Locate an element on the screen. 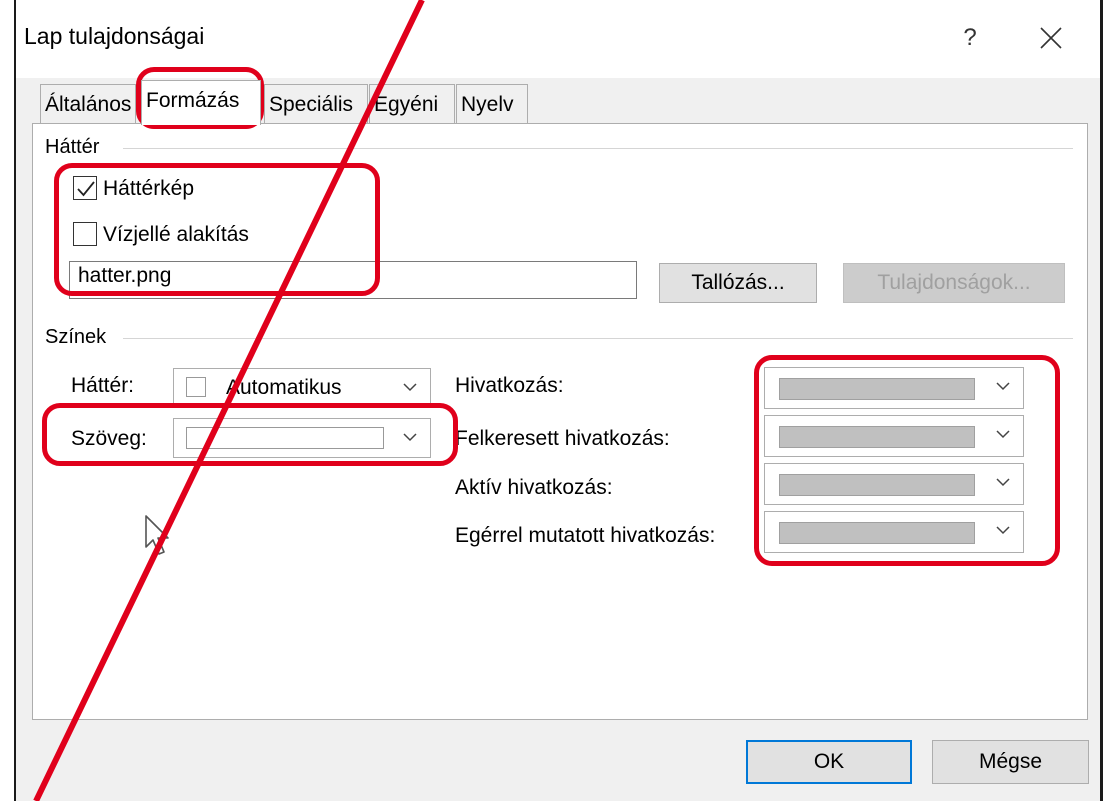 The height and width of the screenshot is (801, 1103). watermark-label: Vízjellé alakítás is located at coordinates (176, 234).